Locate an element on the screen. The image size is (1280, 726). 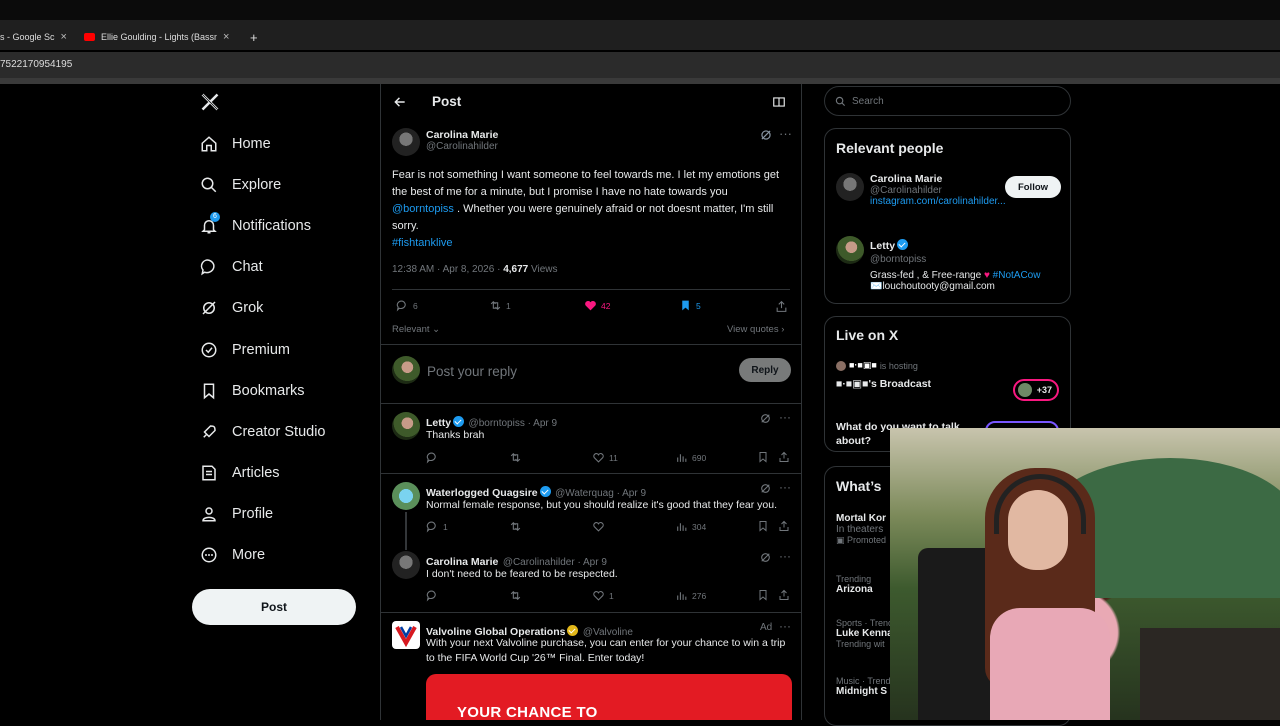
sidebar-item-label: Bookmarks is located at coordinates (268, 391).